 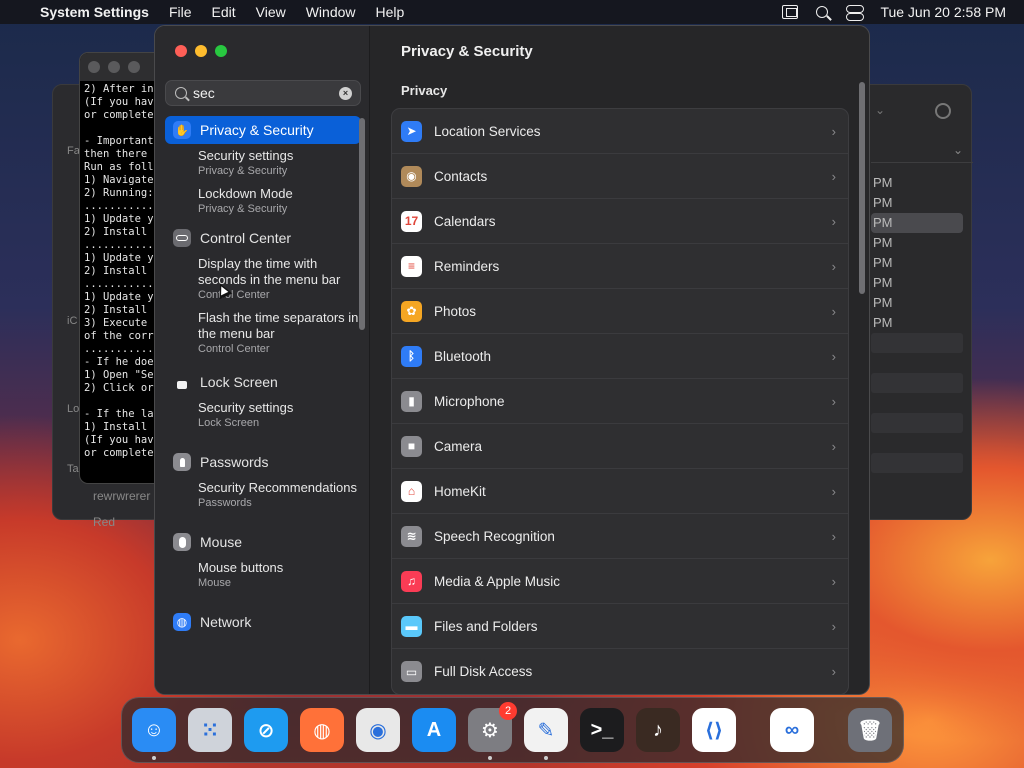 I want to click on footer-line: rewrwrerer, so click(x=122, y=496).